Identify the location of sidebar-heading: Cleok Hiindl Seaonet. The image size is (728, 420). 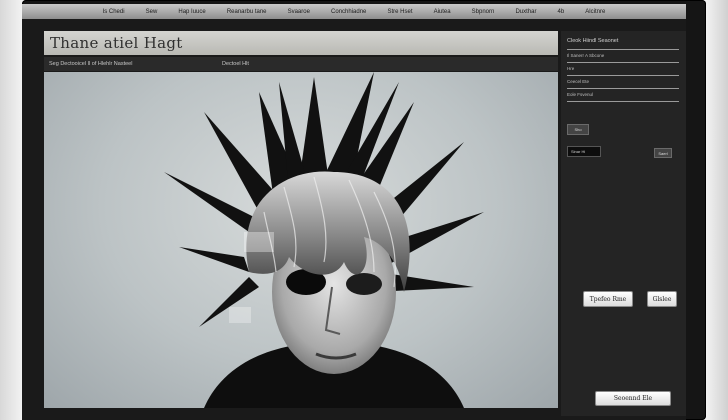
(593, 41).